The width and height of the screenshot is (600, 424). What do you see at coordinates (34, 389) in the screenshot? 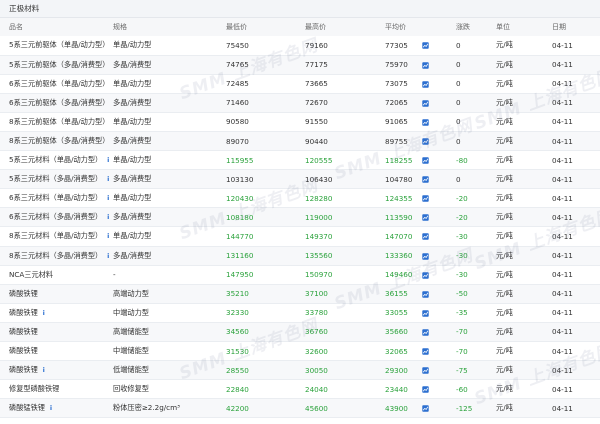
I see `product-name: 修复型磷酸铁锂` at bounding box center [34, 389].